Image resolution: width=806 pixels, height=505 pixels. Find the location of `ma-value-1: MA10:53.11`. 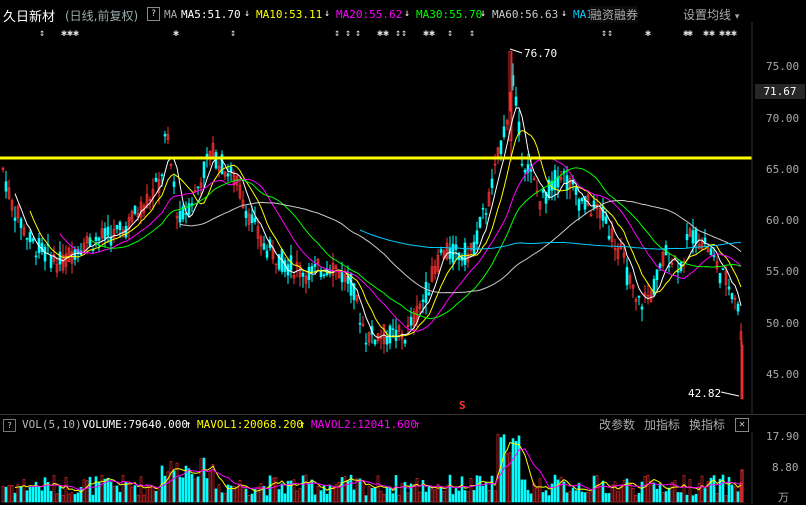

ma-value-1: MA10:53.11 is located at coordinates (289, 14).